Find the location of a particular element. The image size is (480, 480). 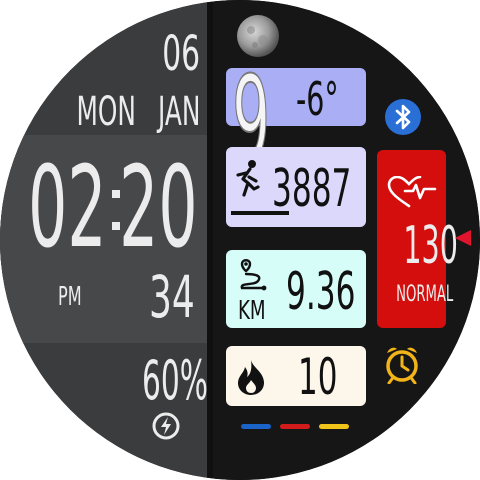

heart-rate-status: NORMAL is located at coordinates (425, 294).